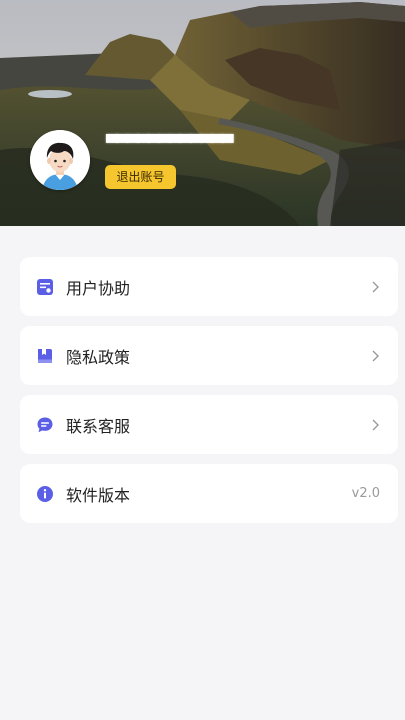 This screenshot has width=405, height=720. Describe the element at coordinates (365, 493) in the screenshot. I see `version-number: v2.0` at that location.